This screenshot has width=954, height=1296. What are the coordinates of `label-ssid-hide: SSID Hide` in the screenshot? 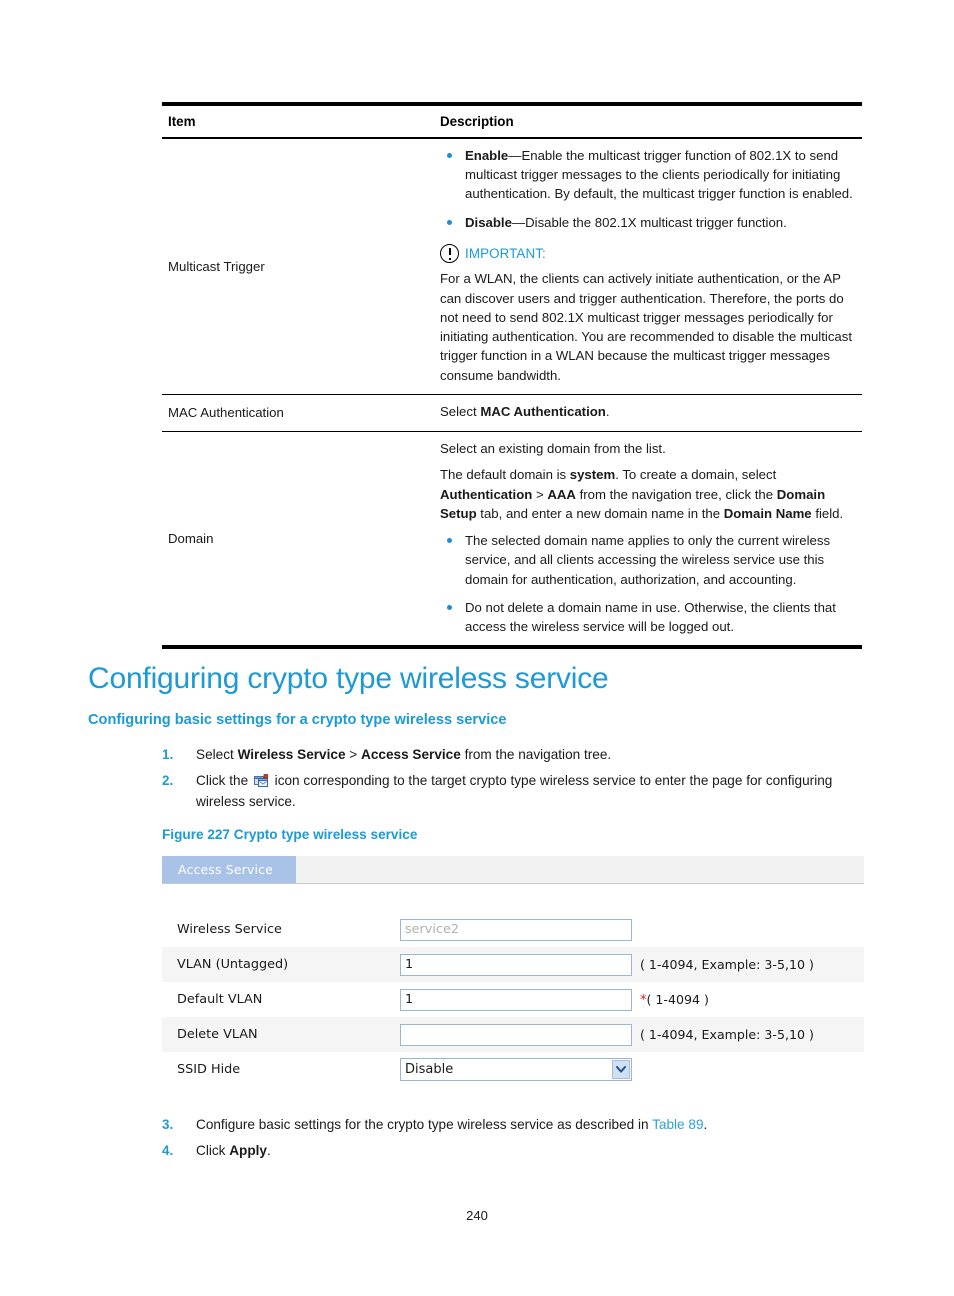 It's located at (209, 1069).